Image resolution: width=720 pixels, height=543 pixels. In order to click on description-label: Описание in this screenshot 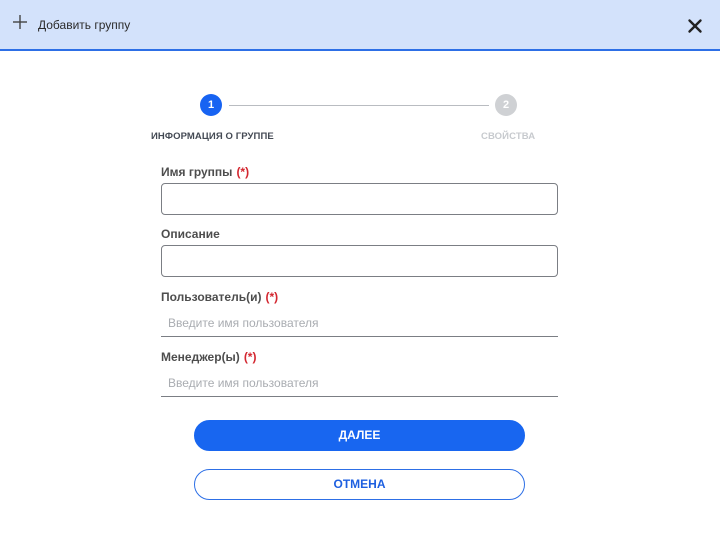, I will do `click(190, 234)`.